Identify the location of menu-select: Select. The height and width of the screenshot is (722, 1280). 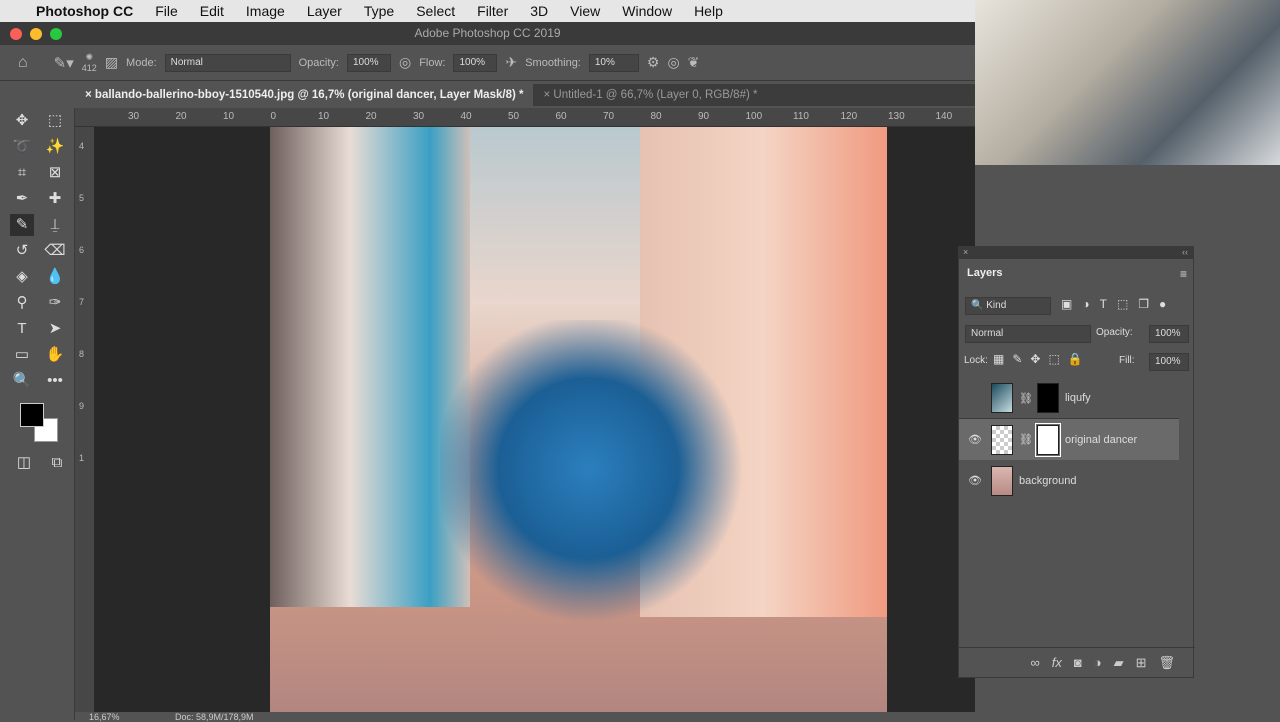
(435, 11).